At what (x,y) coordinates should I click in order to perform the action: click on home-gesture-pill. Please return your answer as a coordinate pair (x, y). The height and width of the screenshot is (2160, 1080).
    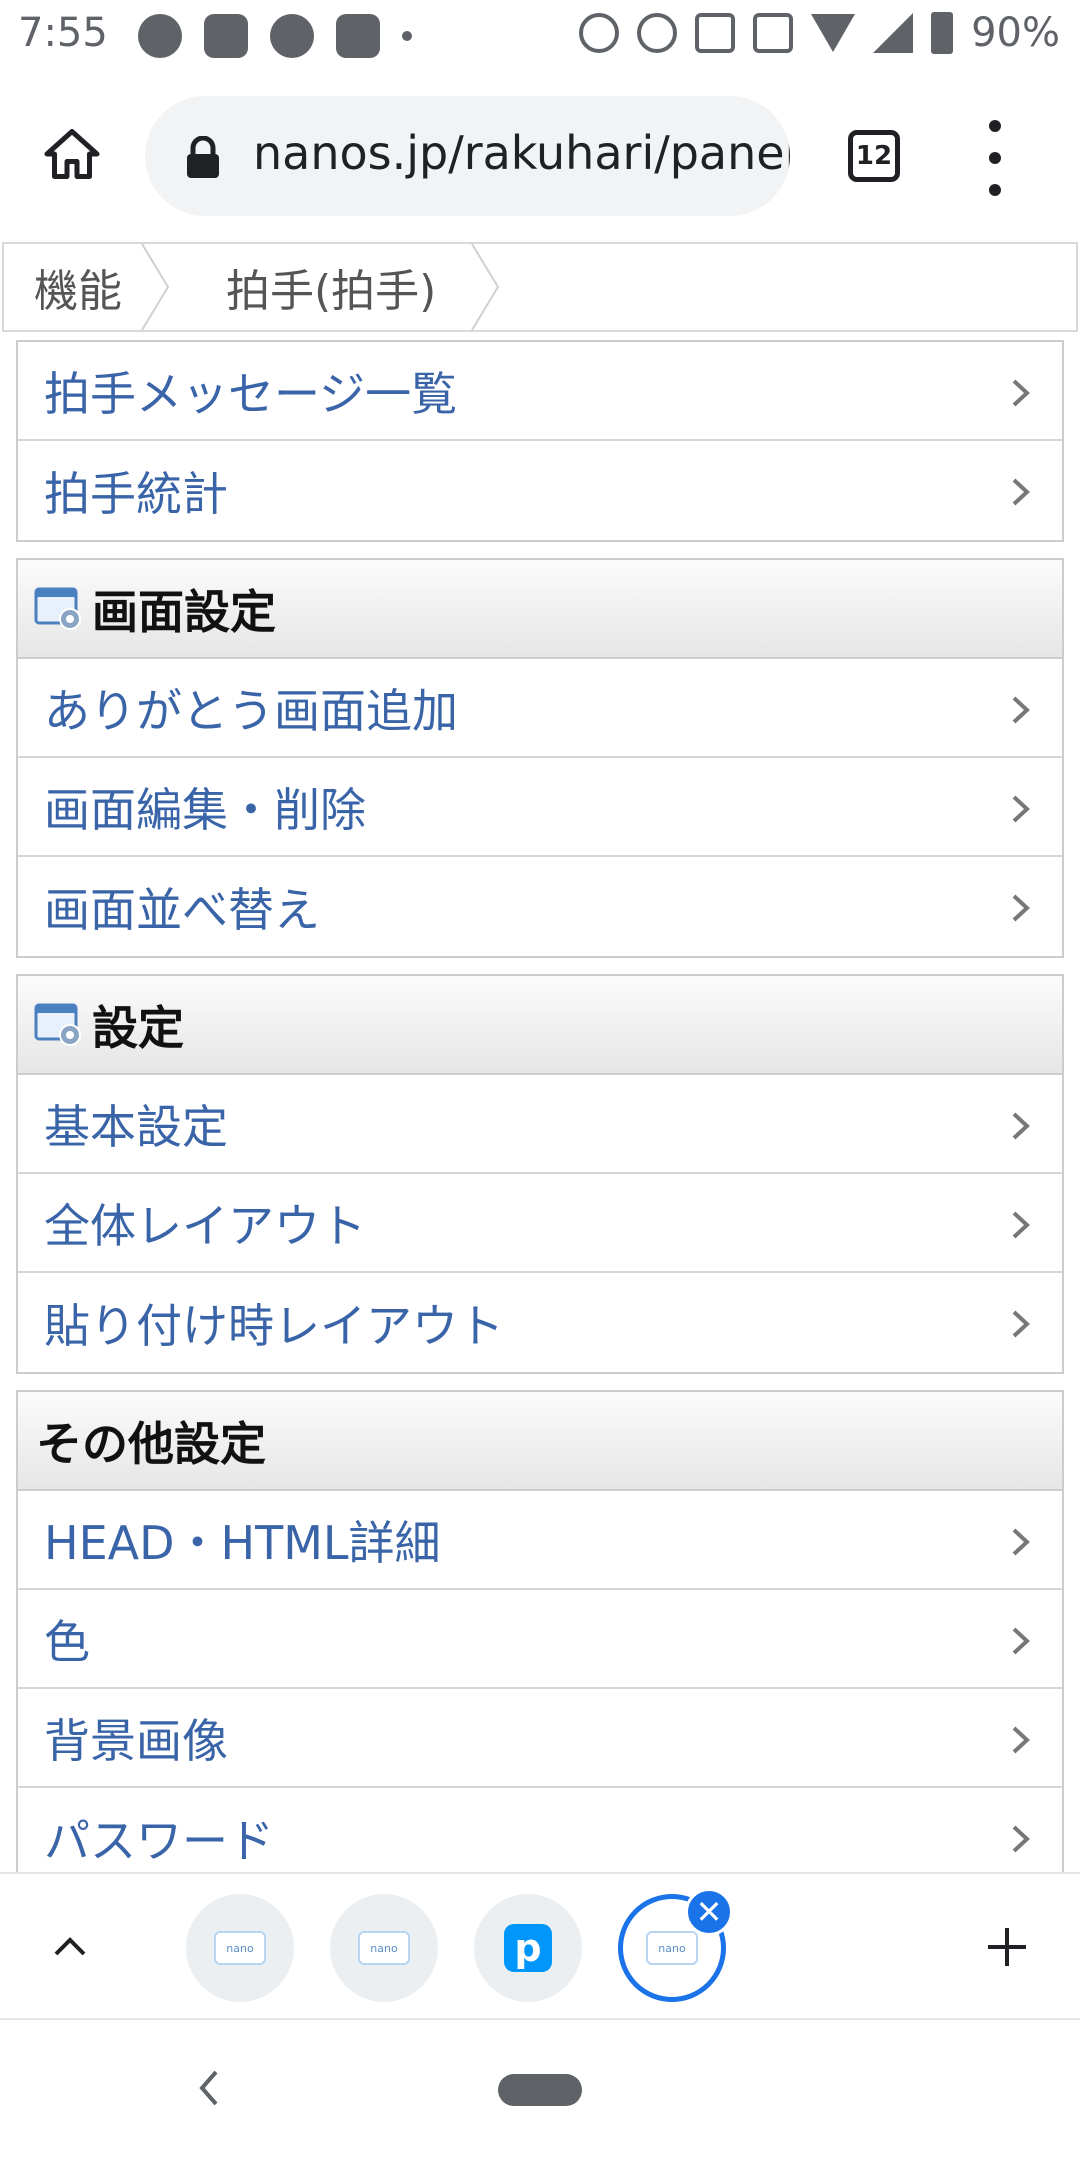
    Looking at the image, I should click on (540, 2090).